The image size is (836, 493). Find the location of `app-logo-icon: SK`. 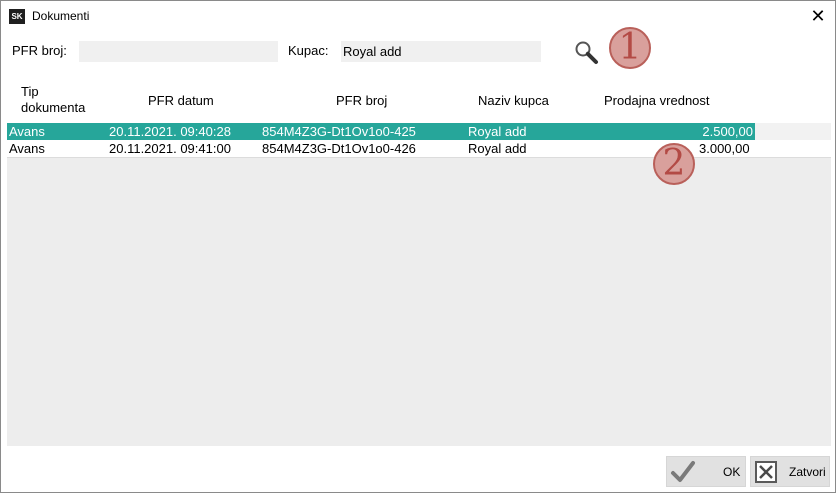

app-logo-icon: SK is located at coordinates (17, 16).